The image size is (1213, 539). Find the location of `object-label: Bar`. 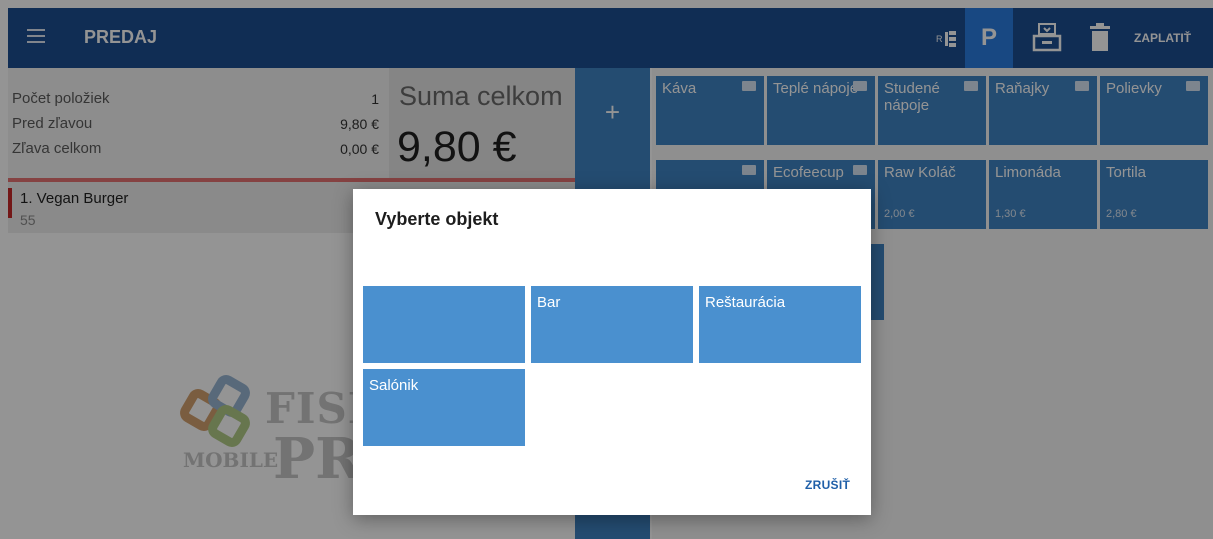

object-label: Bar is located at coordinates (549, 302).